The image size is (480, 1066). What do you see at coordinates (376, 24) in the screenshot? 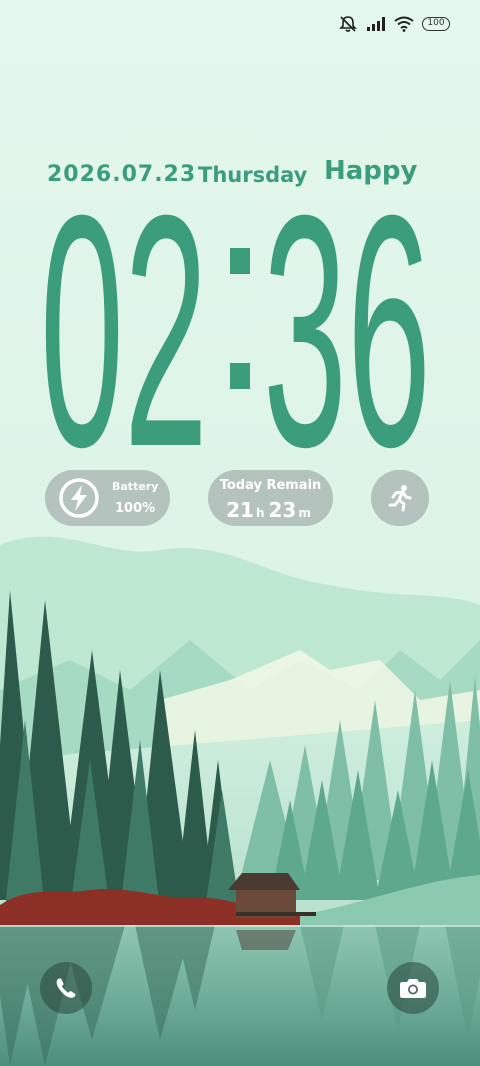
I see `signal-icon` at bounding box center [376, 24].